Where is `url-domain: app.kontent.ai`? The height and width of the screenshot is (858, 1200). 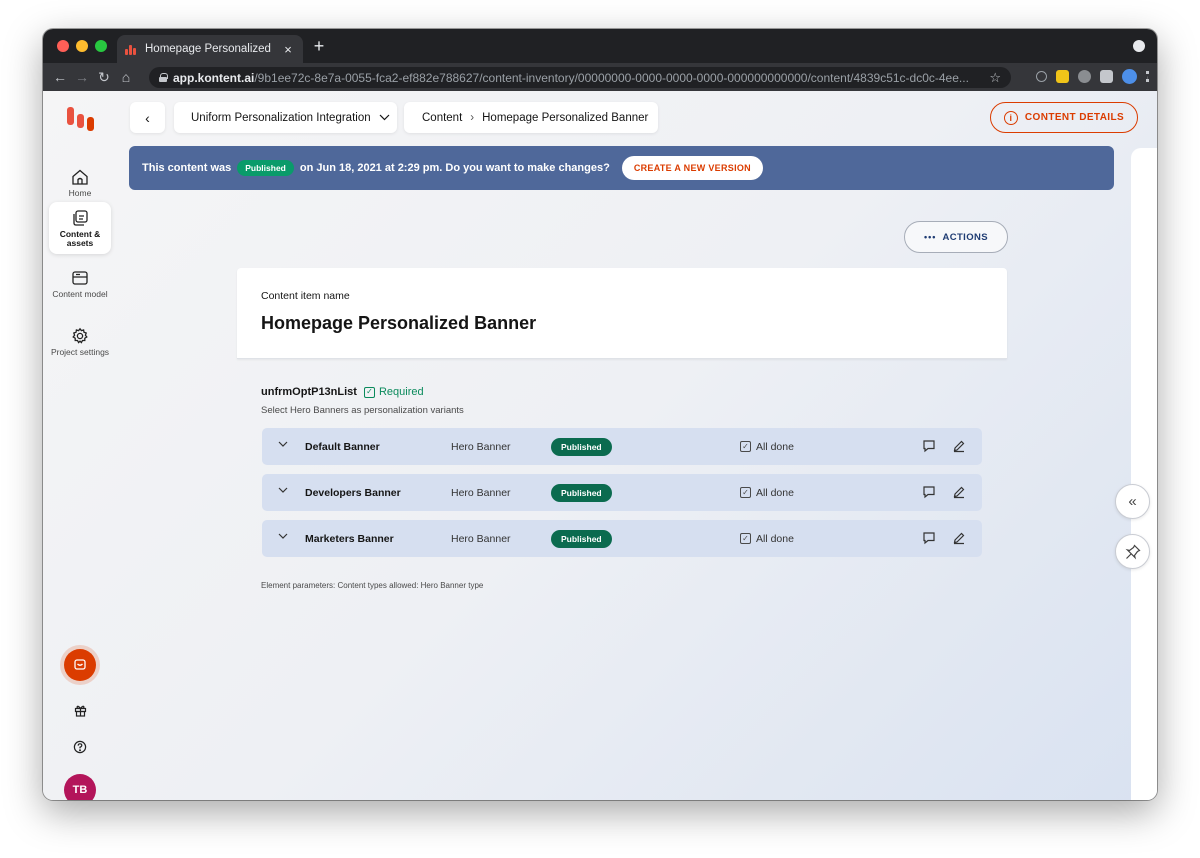
url-domain: app.kontent.ai is located at coordinates (214, 77).